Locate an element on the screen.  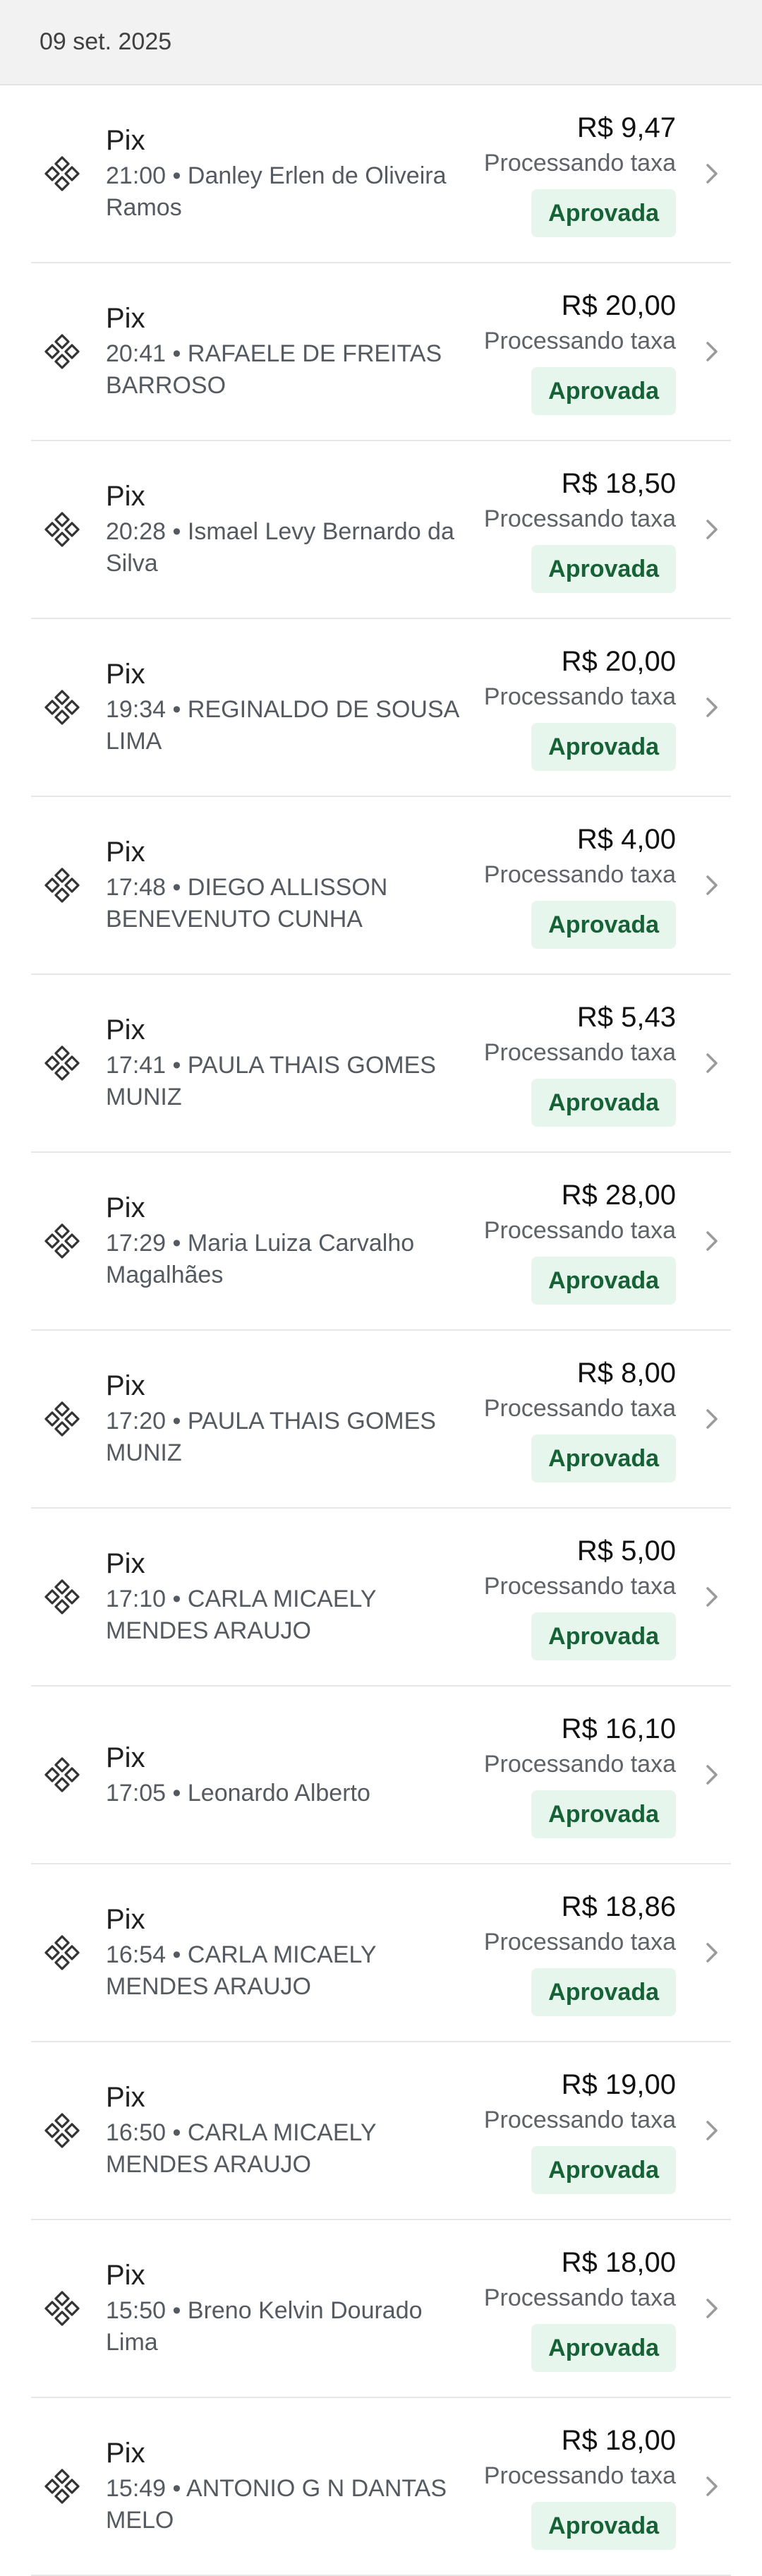
transaction-info: Pix 15:49 • ANTONIO G N DANTAS MELO is located at coordinates (295, 2486).